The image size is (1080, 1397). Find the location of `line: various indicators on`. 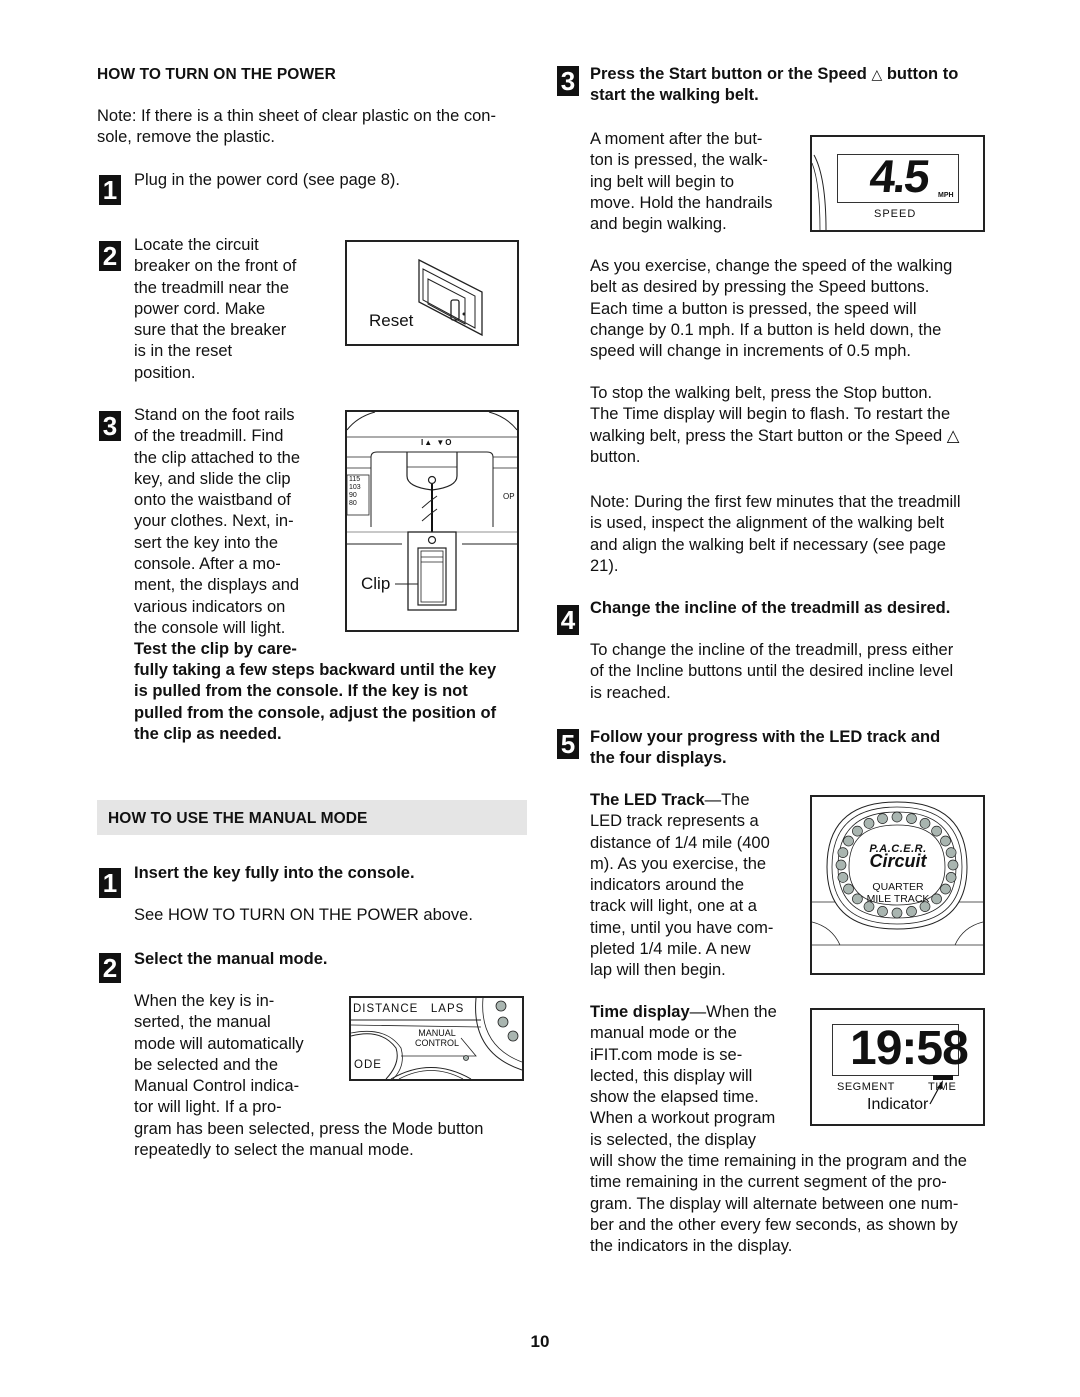

line: various indicators on is located at coordinates (210, 606).